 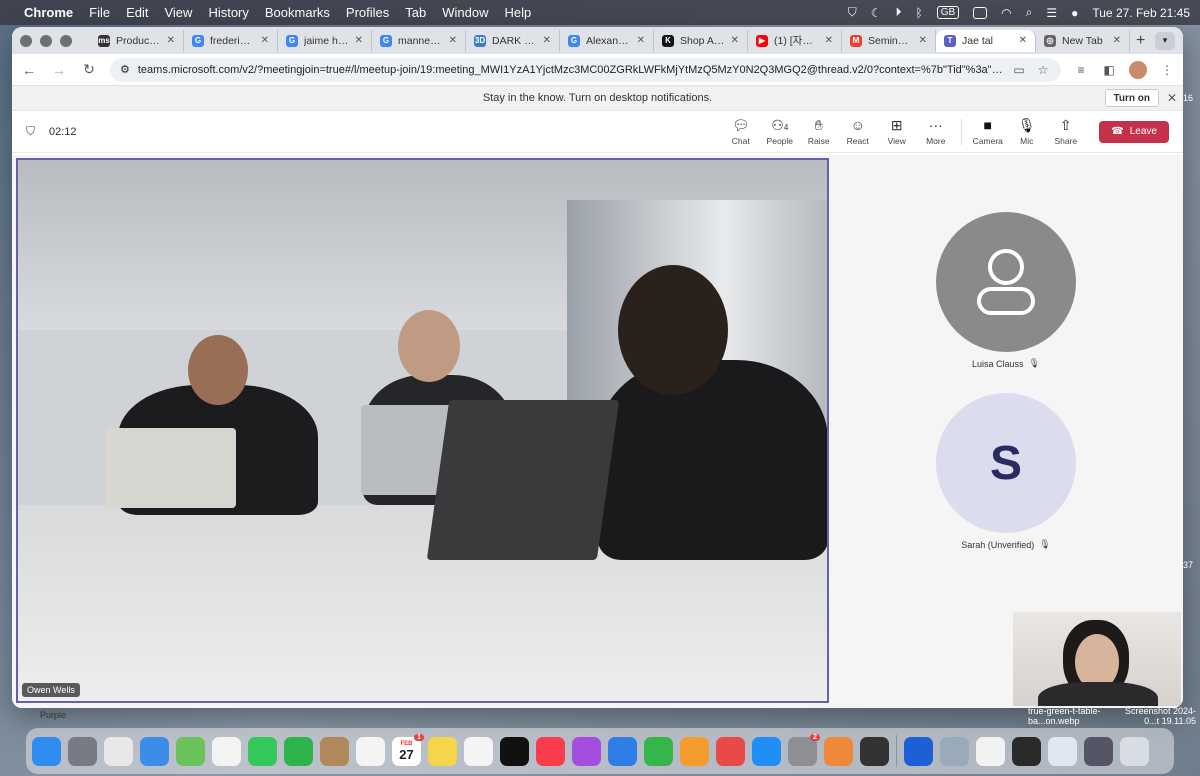 What do you see at coordinates (137, 12) in the screenshot?
I see `menu-edit: Edit` at bounding box center [137, 12].